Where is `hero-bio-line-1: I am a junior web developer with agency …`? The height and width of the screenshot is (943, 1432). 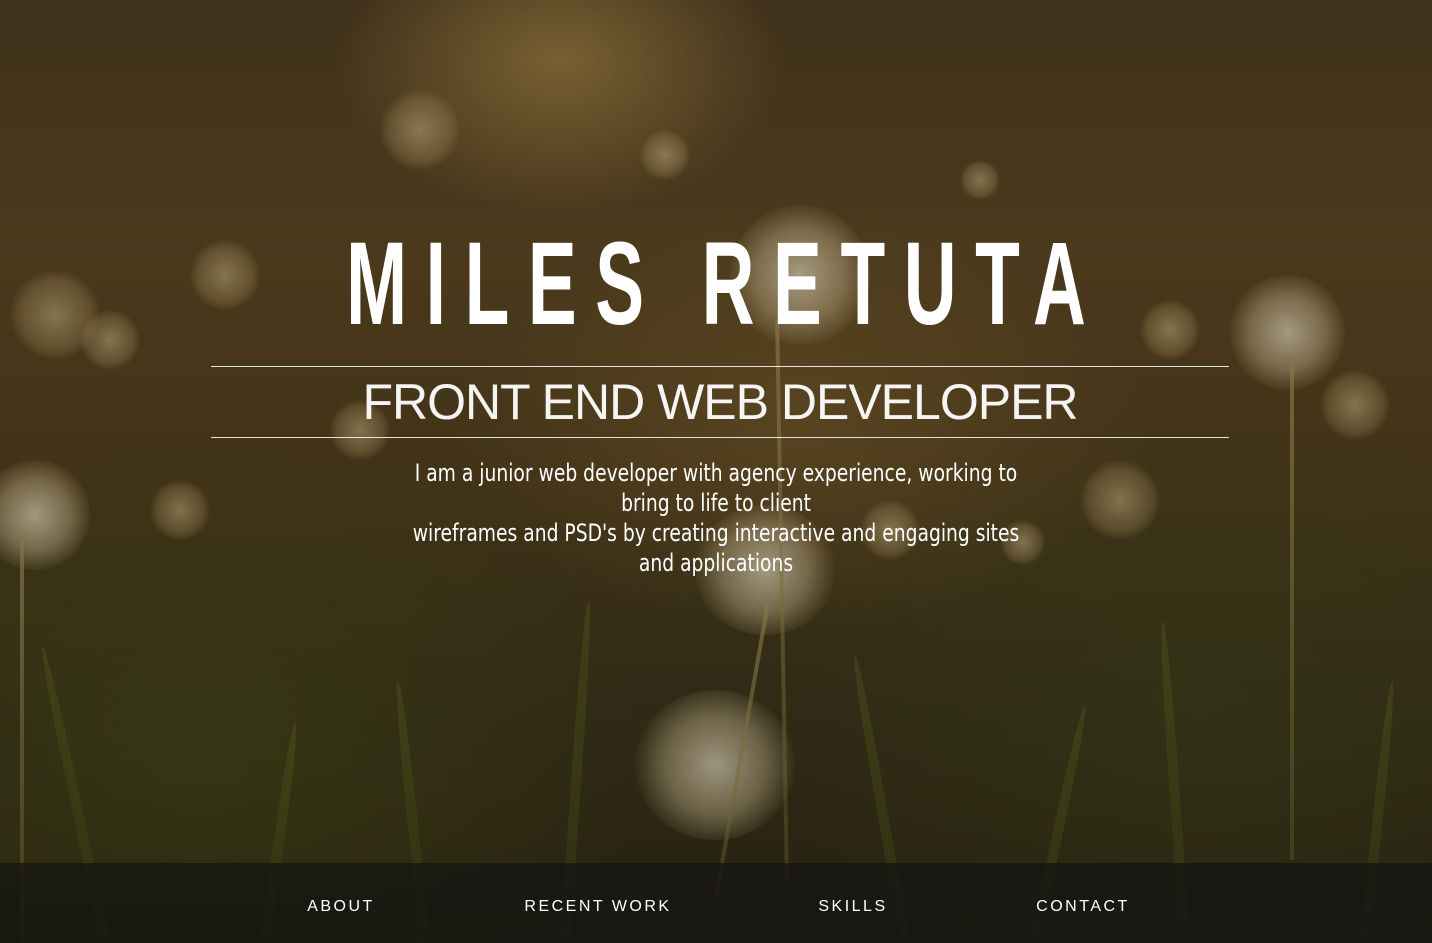
hero-bio-line-1: I am a junior web developer with agency … is located at coordinates (716, 488).